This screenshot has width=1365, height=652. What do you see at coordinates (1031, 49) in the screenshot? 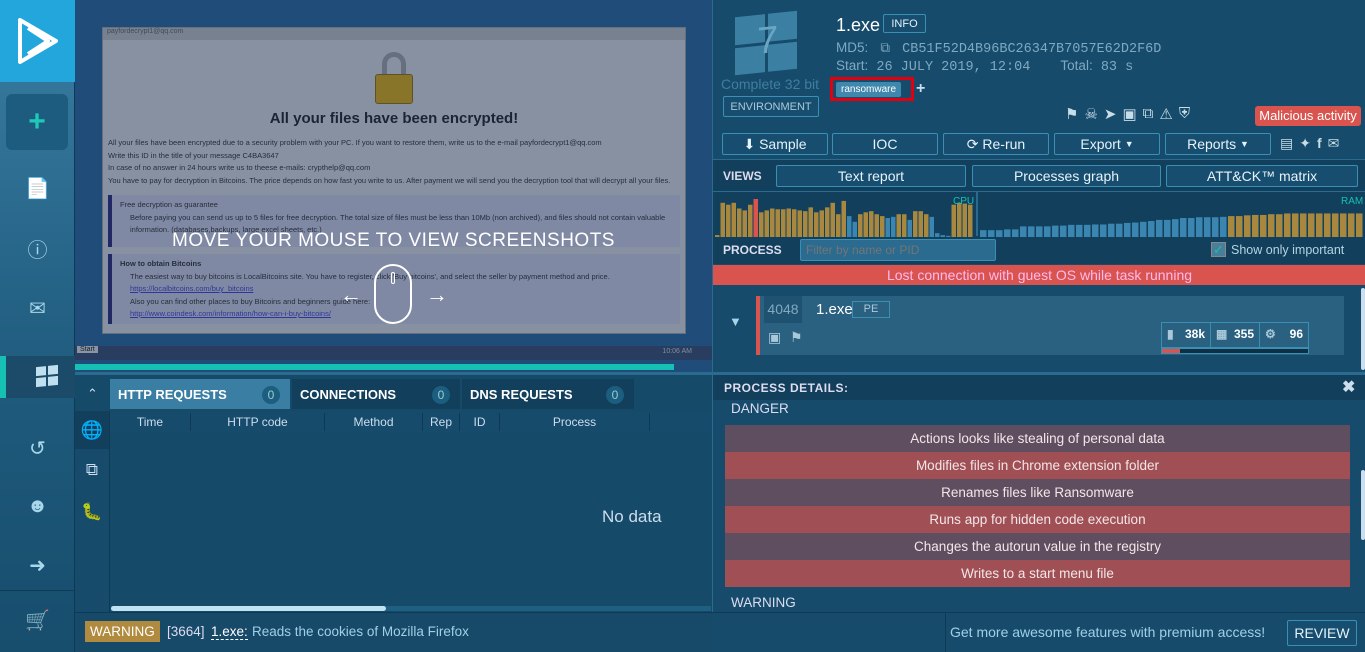
I see `md5-value: CB51F52D4B96BC26347B7057E62D2F6D` at bounding box center [1031, 49].